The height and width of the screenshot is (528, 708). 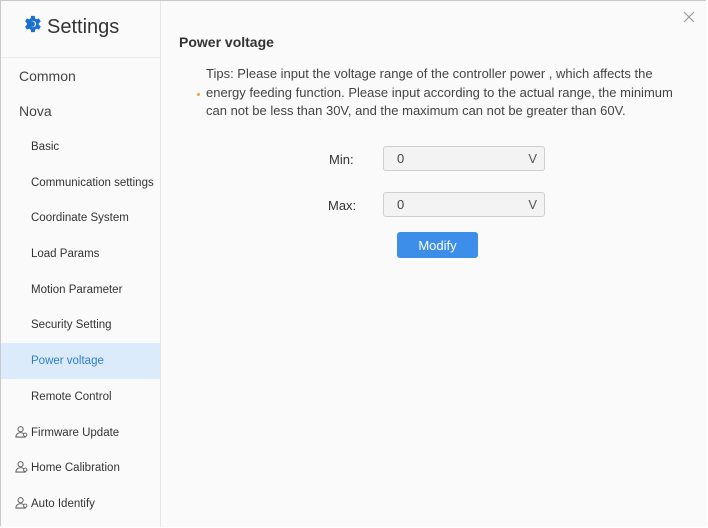 I want to click on sidebar-item-common: Common, so click(x=80, y=76).